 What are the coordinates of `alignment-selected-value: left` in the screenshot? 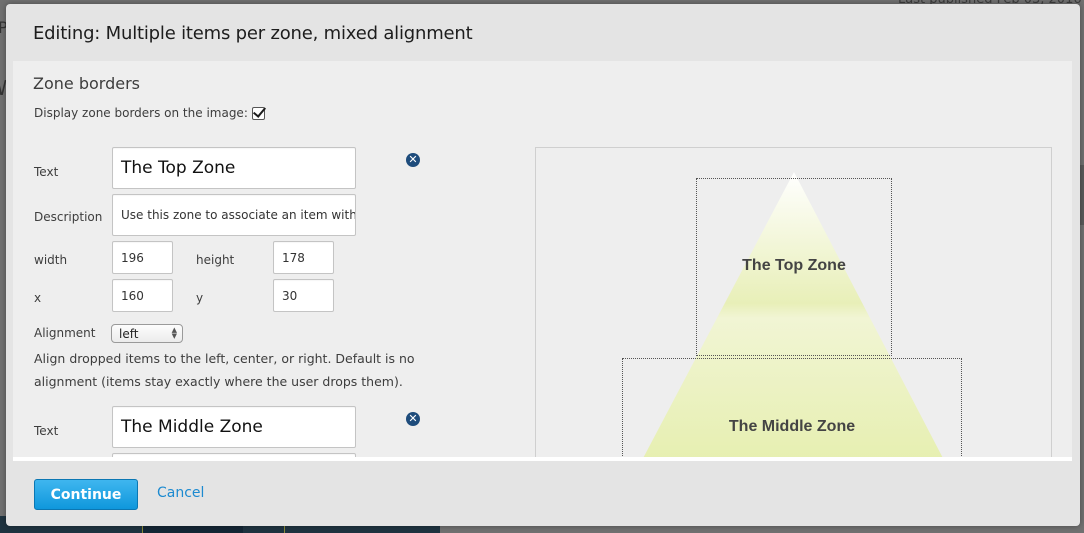 It's located at (129, 333).